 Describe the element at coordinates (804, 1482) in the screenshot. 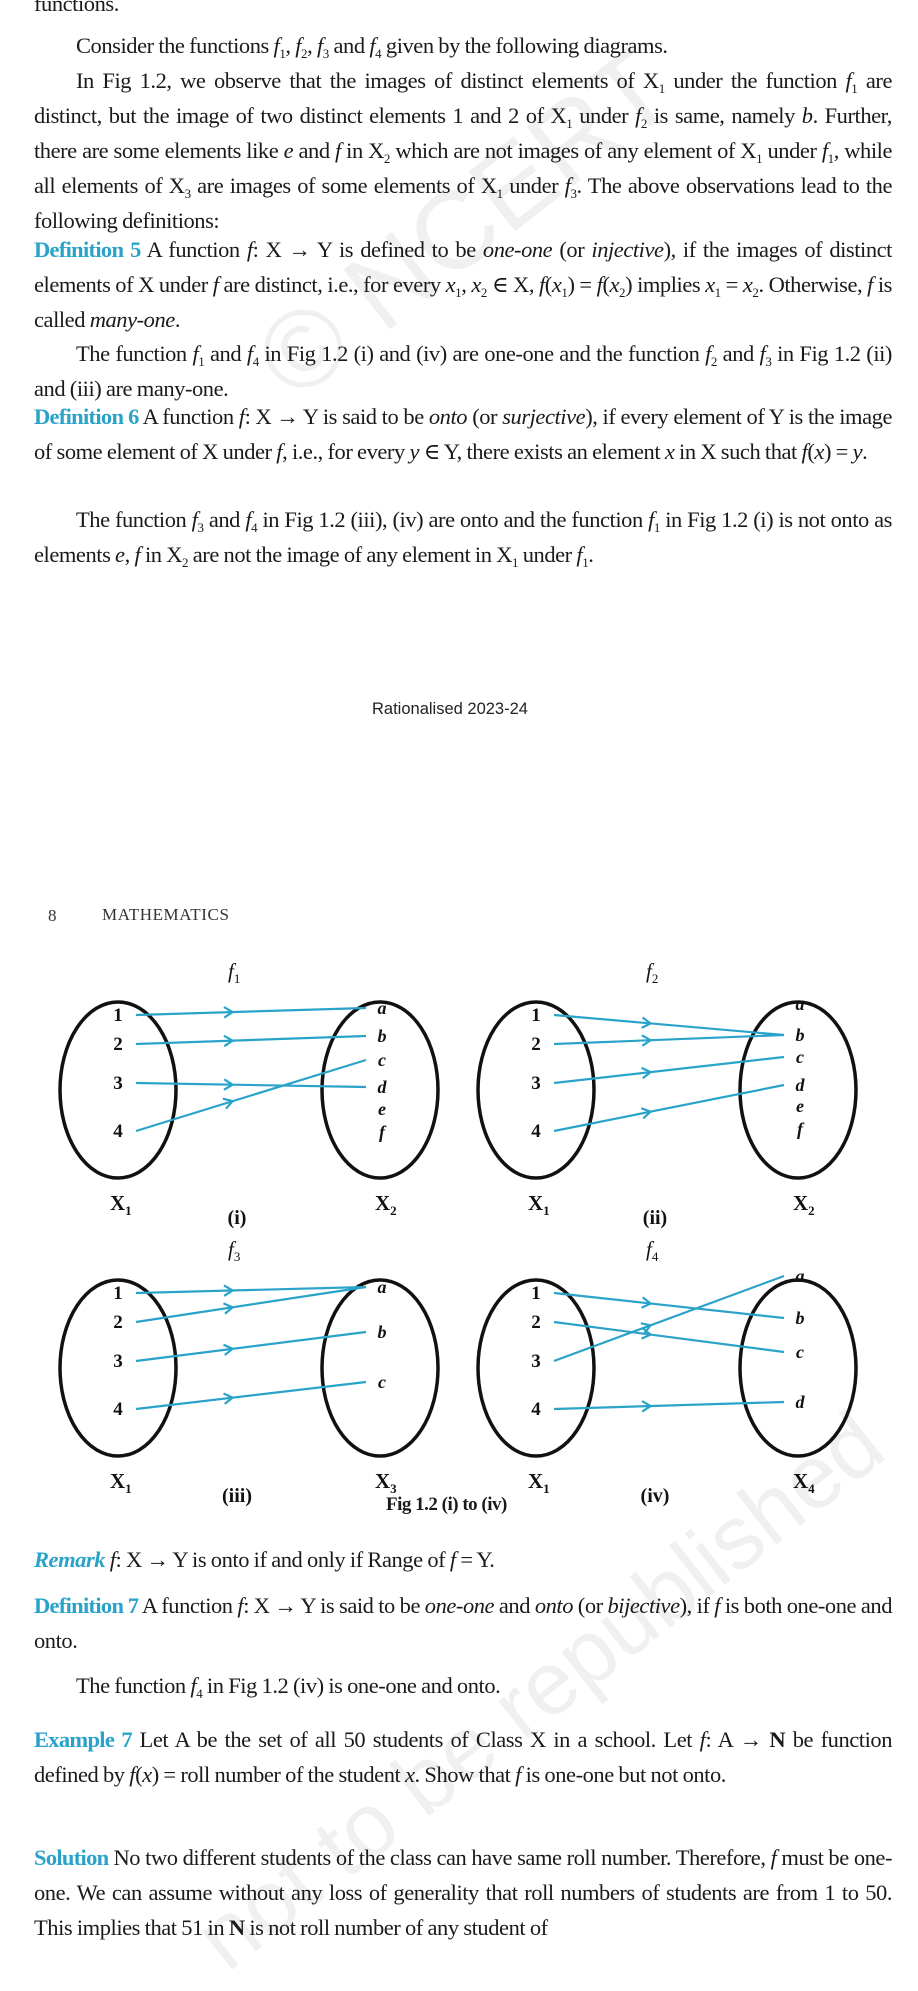

I see `codomain-set-label: X4` at that location.